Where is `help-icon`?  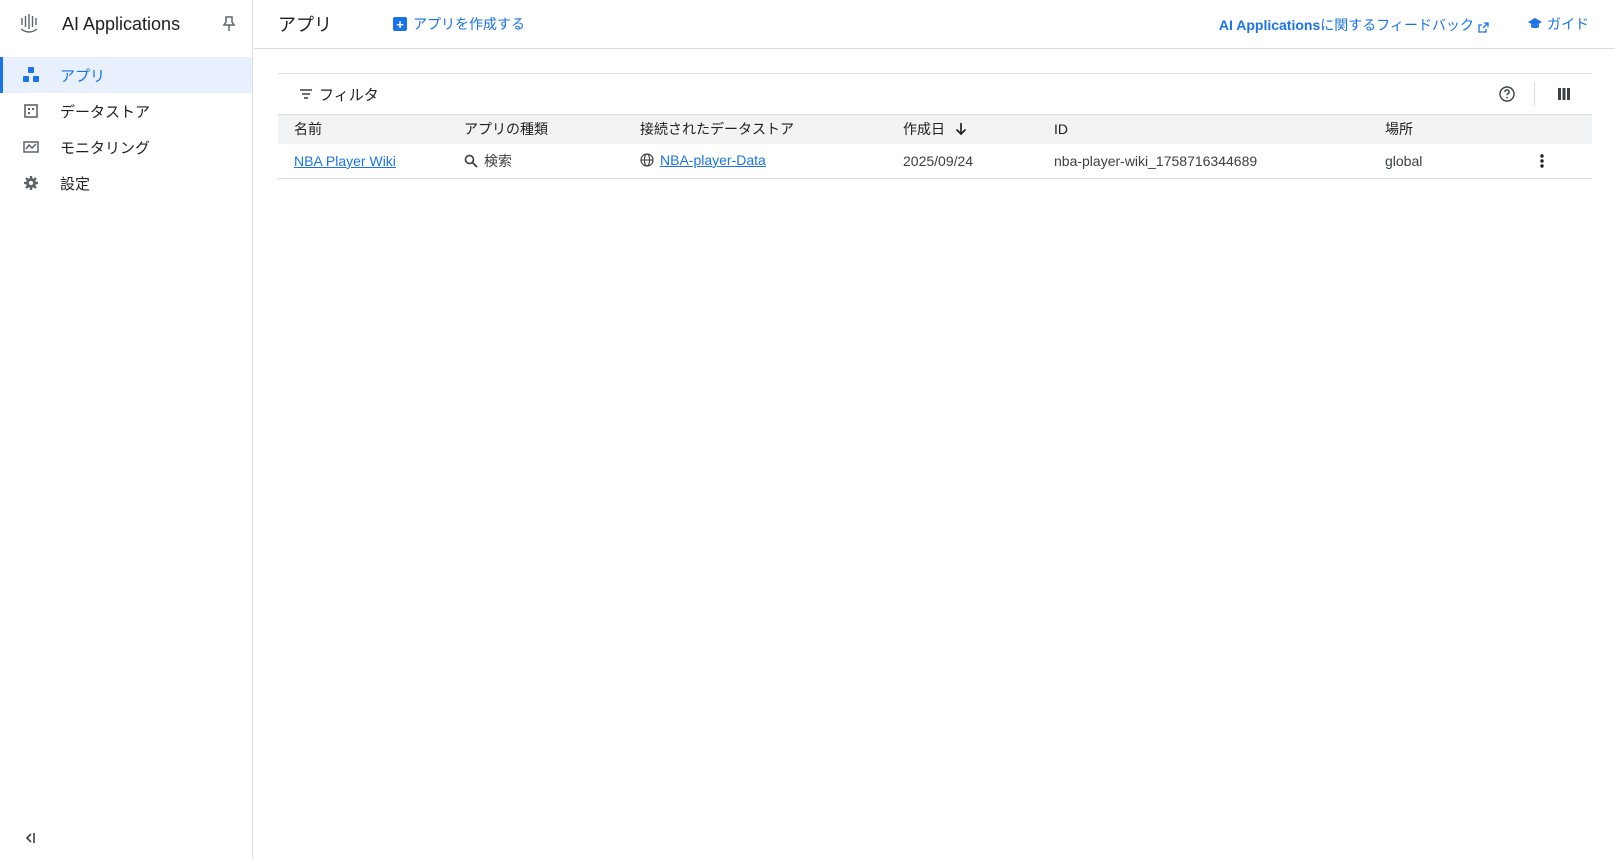
help-icon is located at coordinates (1507, 94).